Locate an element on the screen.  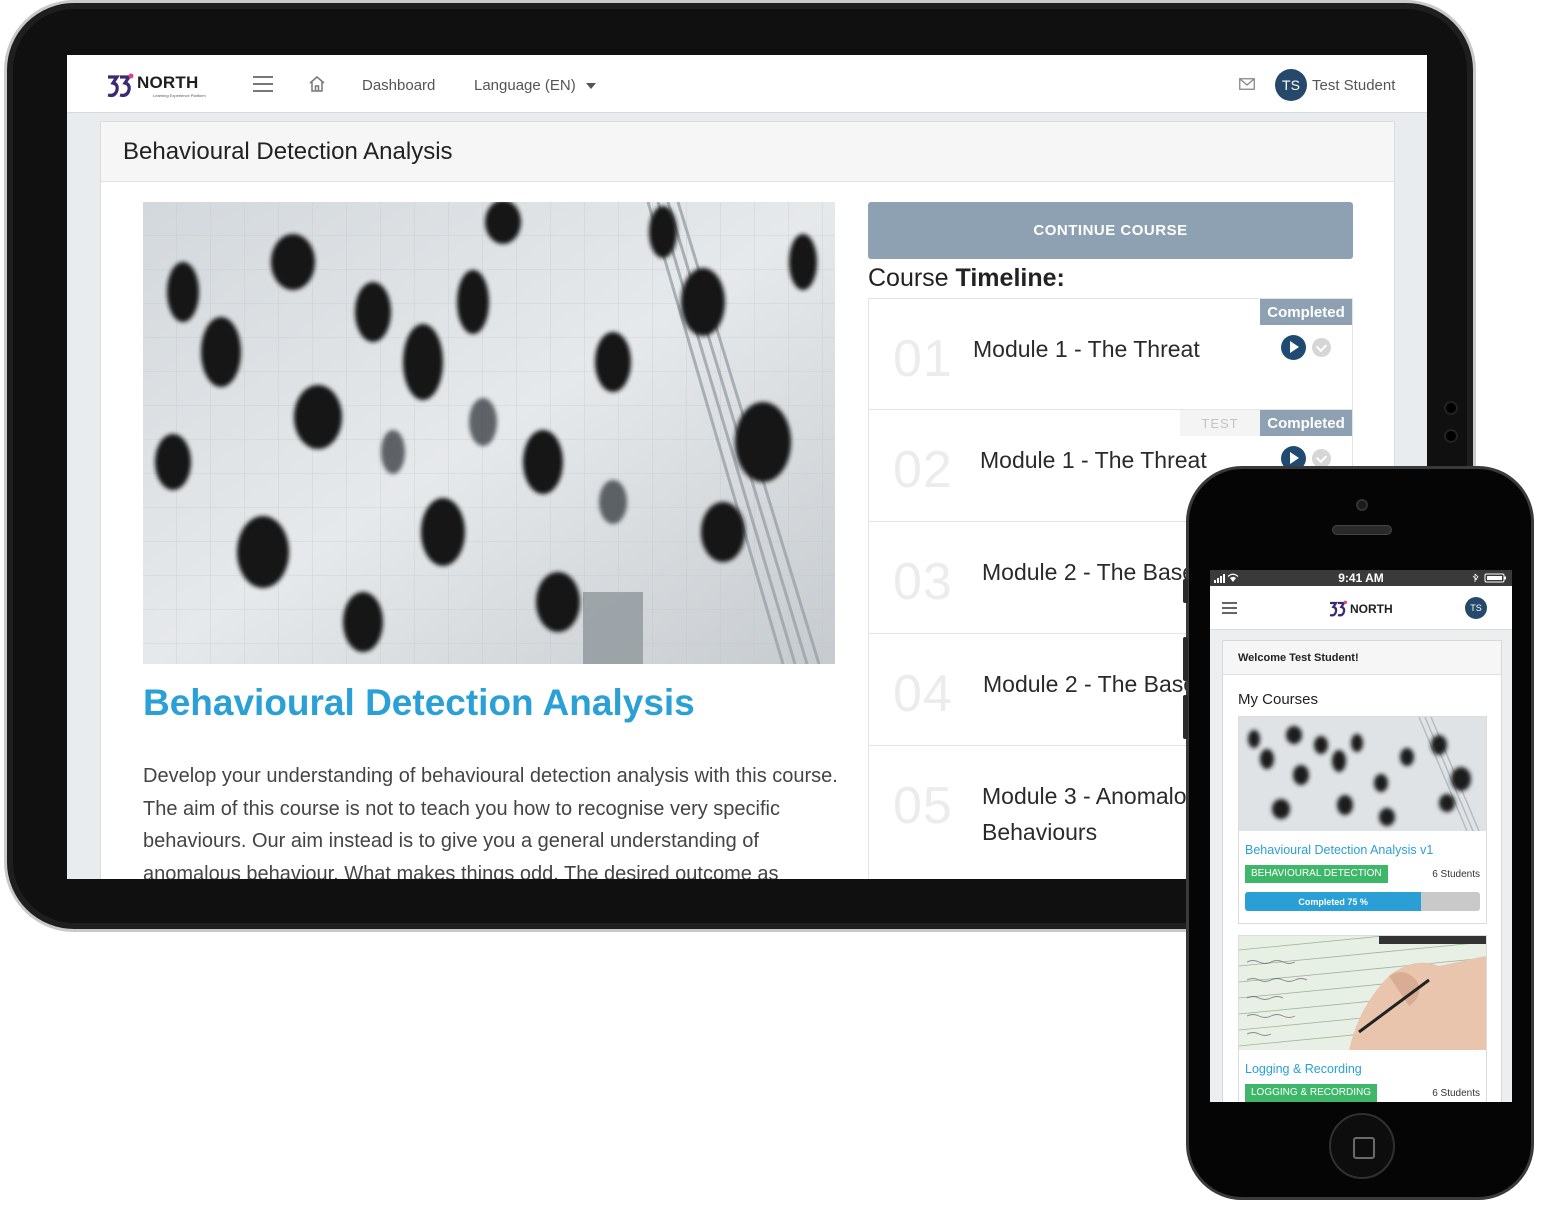
check-icon is located at coordinates (1321, 347).